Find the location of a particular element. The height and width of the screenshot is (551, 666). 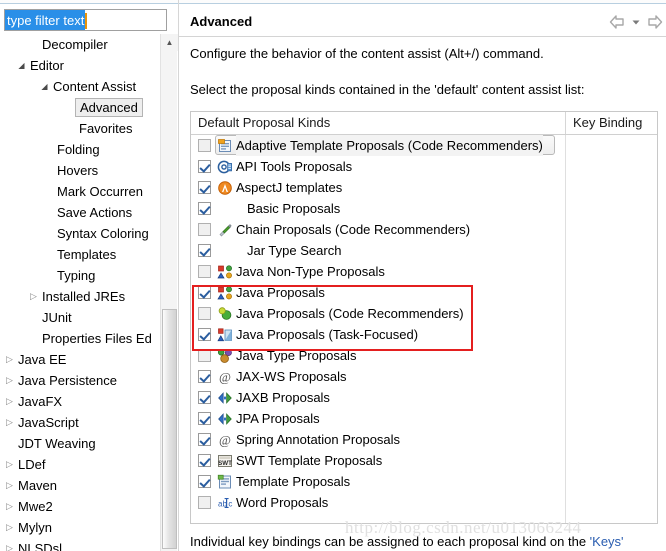

table-header-row: Default Proposal Kinds Key Binding is located at coordinates (424, 123).